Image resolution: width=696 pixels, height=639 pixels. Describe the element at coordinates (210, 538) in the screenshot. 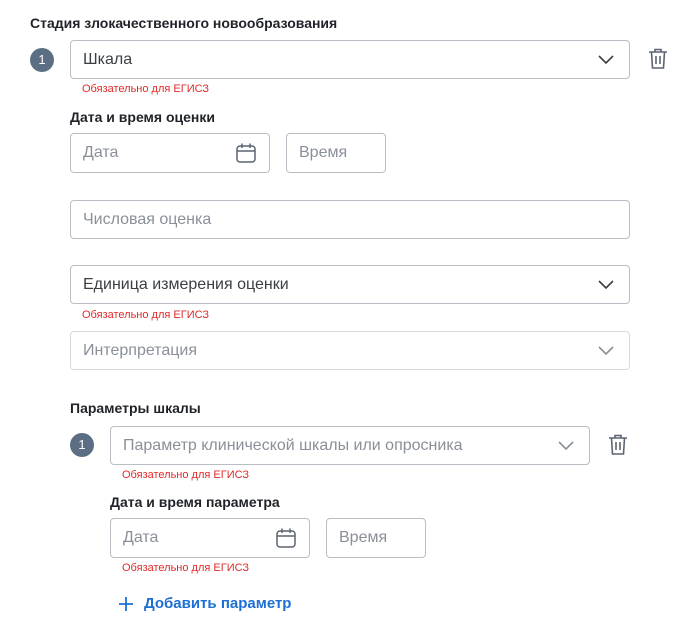

I see `param-date-input: Дата` at that location.